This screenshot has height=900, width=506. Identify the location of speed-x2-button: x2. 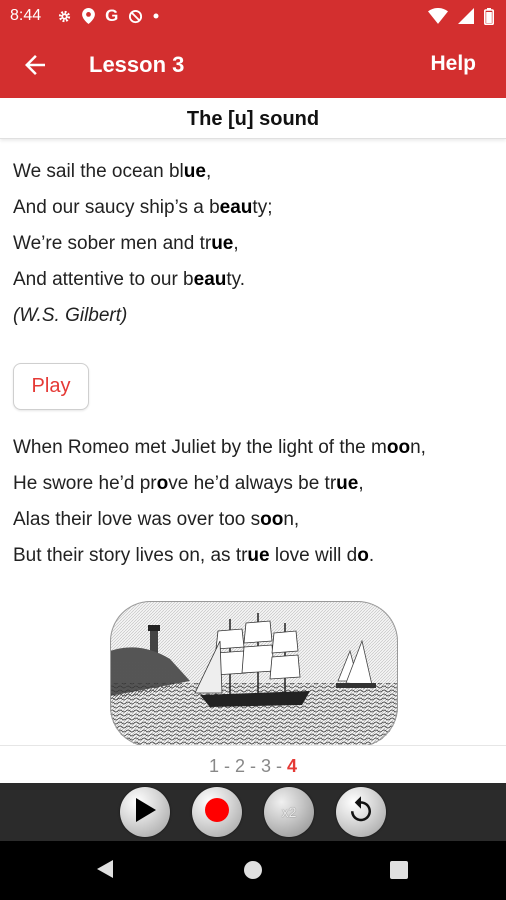
(289, 812).